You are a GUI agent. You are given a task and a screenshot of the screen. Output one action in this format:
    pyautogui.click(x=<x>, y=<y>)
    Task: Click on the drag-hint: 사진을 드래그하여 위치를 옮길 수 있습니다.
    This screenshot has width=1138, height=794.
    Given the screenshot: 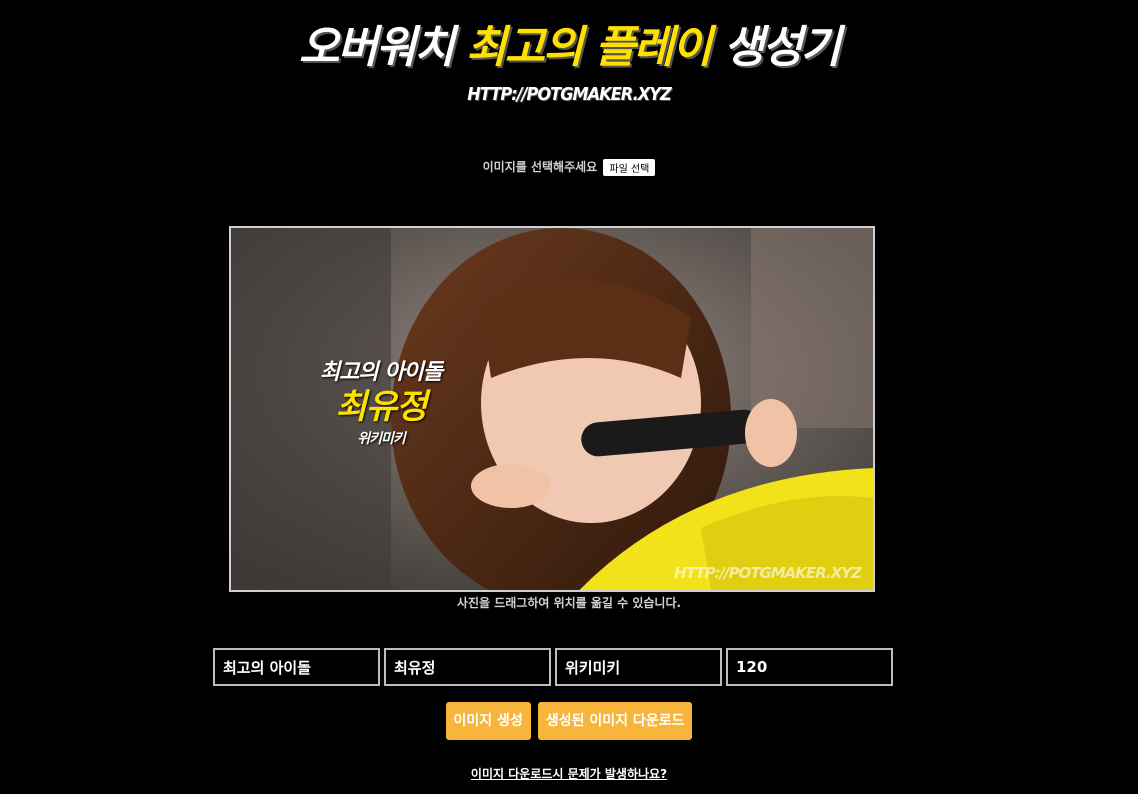 What is the action you would take?
    pyautogui.click(x=569, y=603)
    